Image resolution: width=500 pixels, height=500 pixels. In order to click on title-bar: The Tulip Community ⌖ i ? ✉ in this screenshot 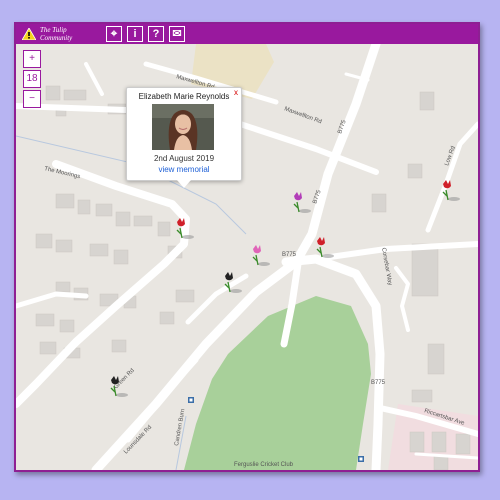, I will do `click(247, 34)`.